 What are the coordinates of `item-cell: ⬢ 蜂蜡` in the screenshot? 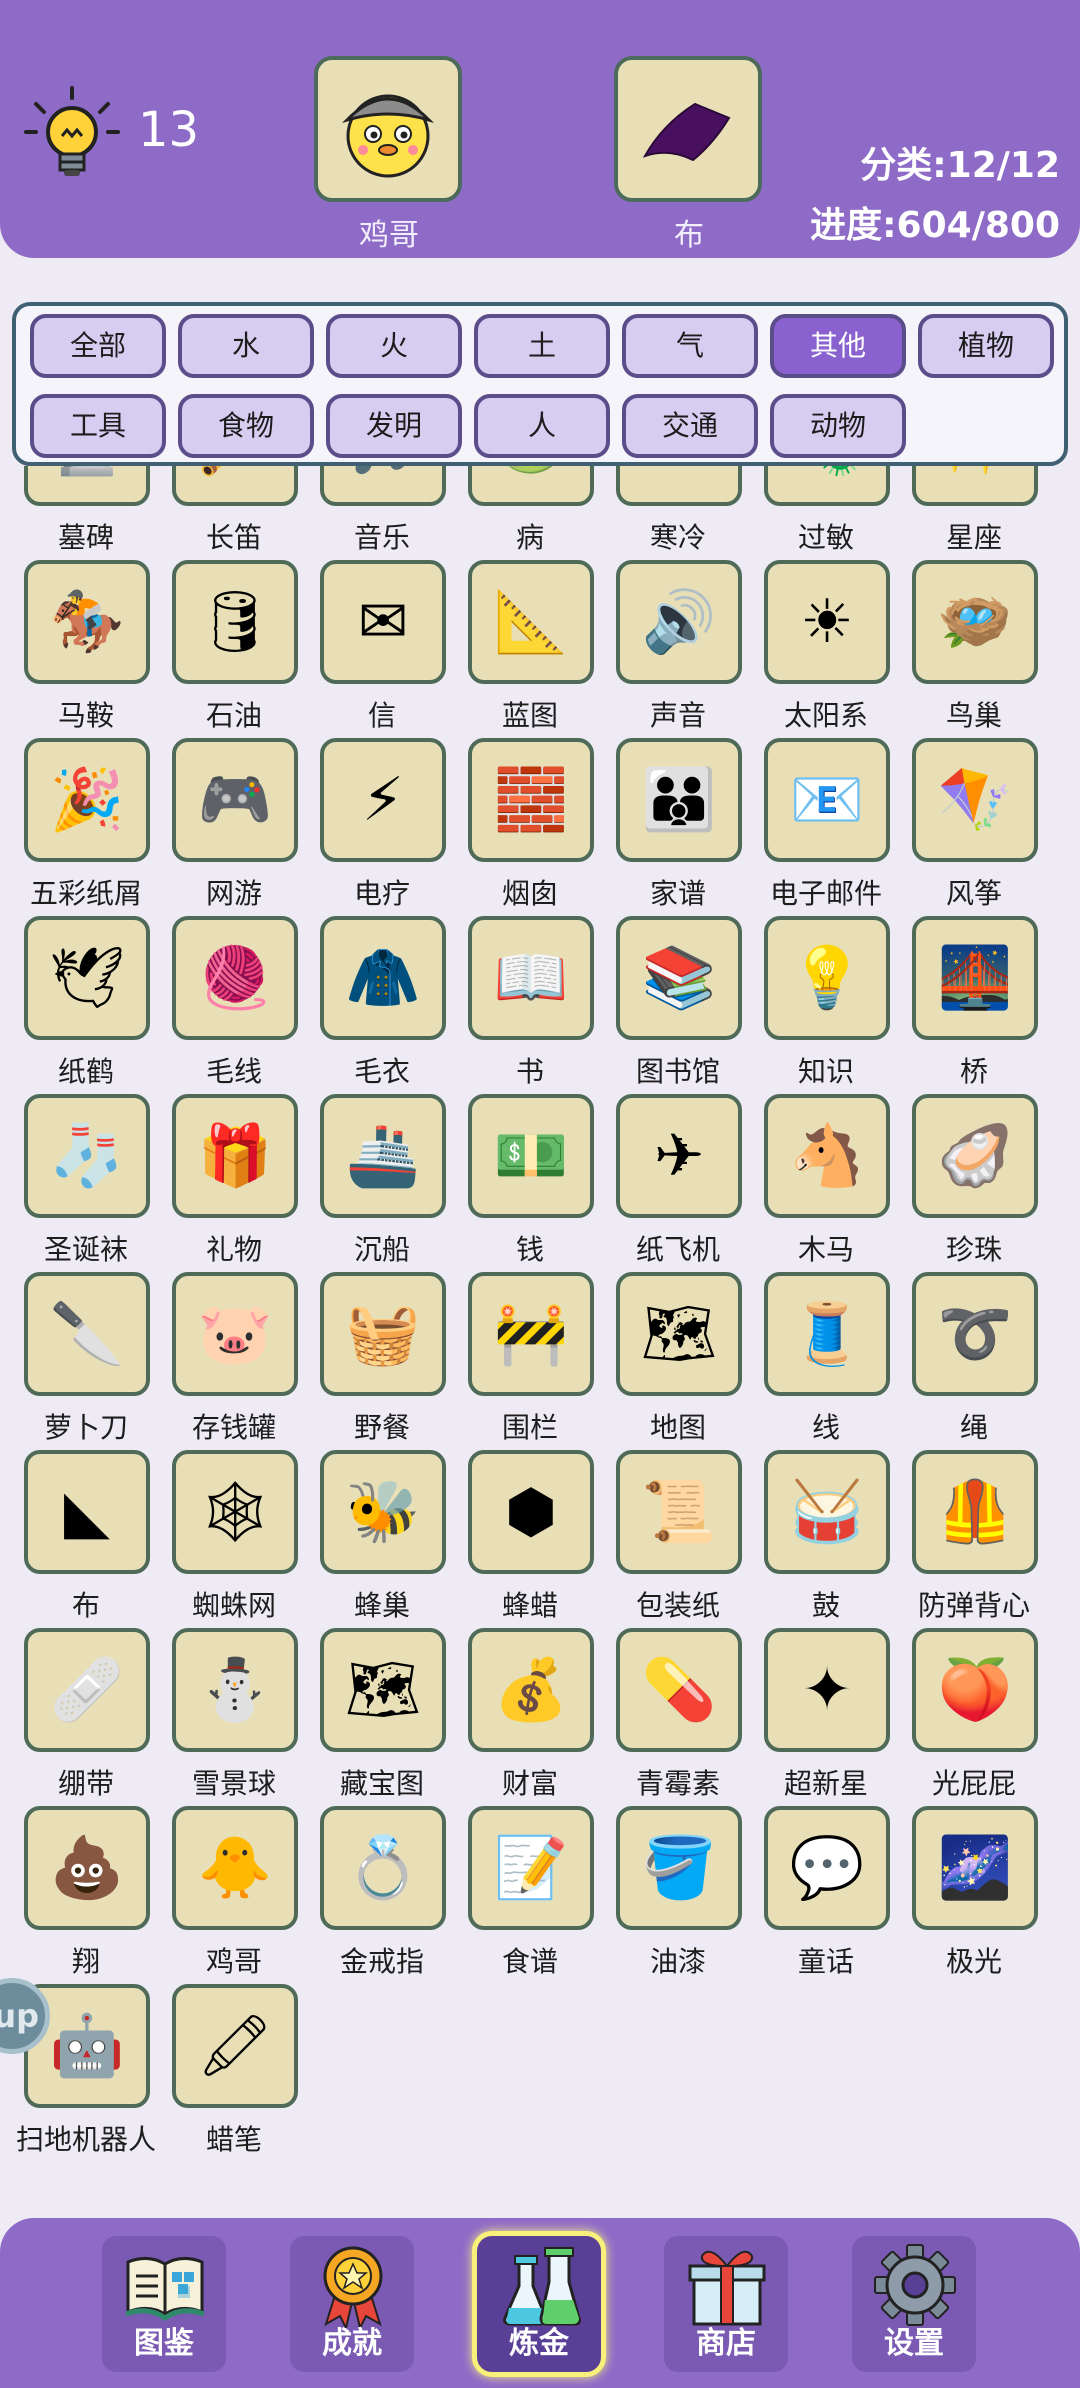 It's located at (530, 1539).